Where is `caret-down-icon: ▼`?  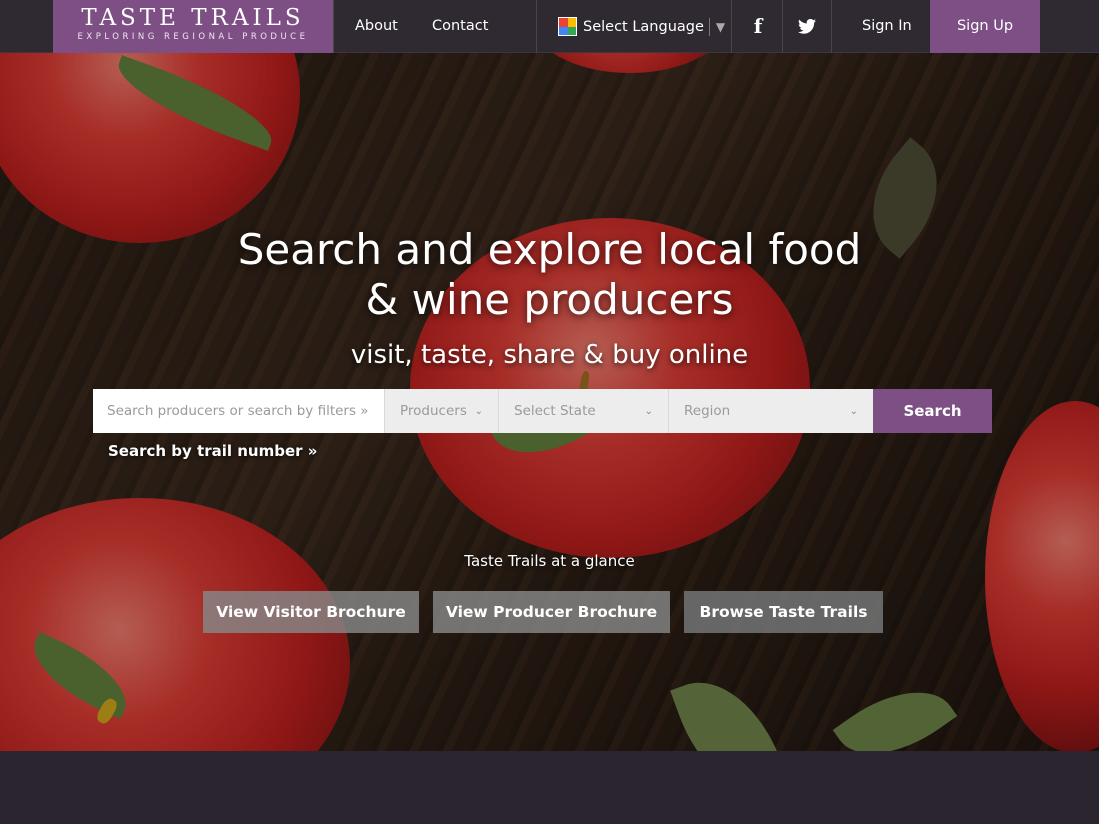
caret-down-icon: ▼ is located at coordinates (720, 26).